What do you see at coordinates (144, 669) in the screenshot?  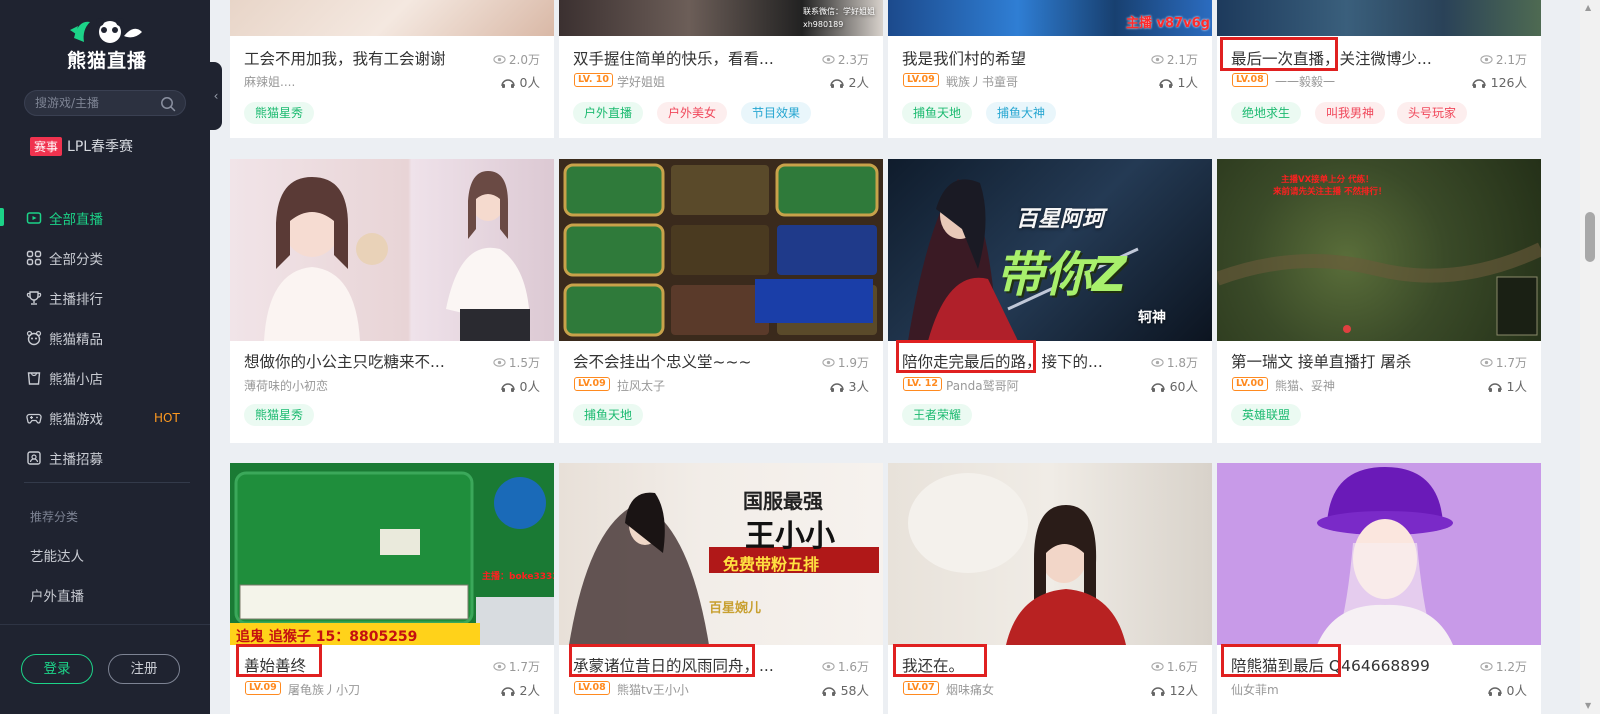 I see `register-button: 注册` at bounding box center [144, 669].